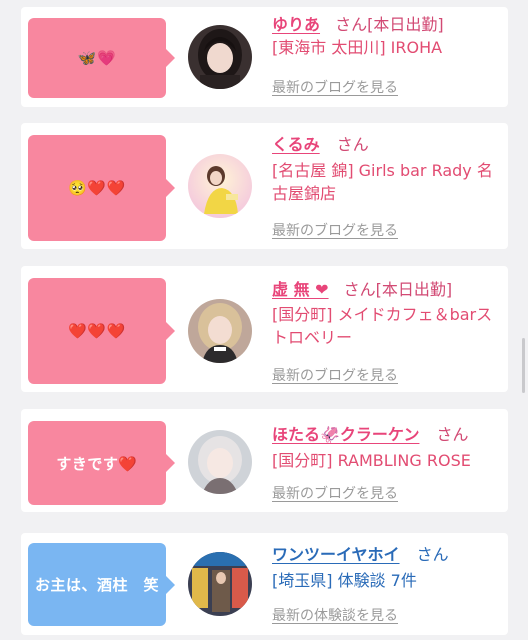 This screenshot has height=640, width=528. I want to click on profile-info: ワンツーイヤホイ さん [埼玉県] 体験談 7件, so click(387, 567).